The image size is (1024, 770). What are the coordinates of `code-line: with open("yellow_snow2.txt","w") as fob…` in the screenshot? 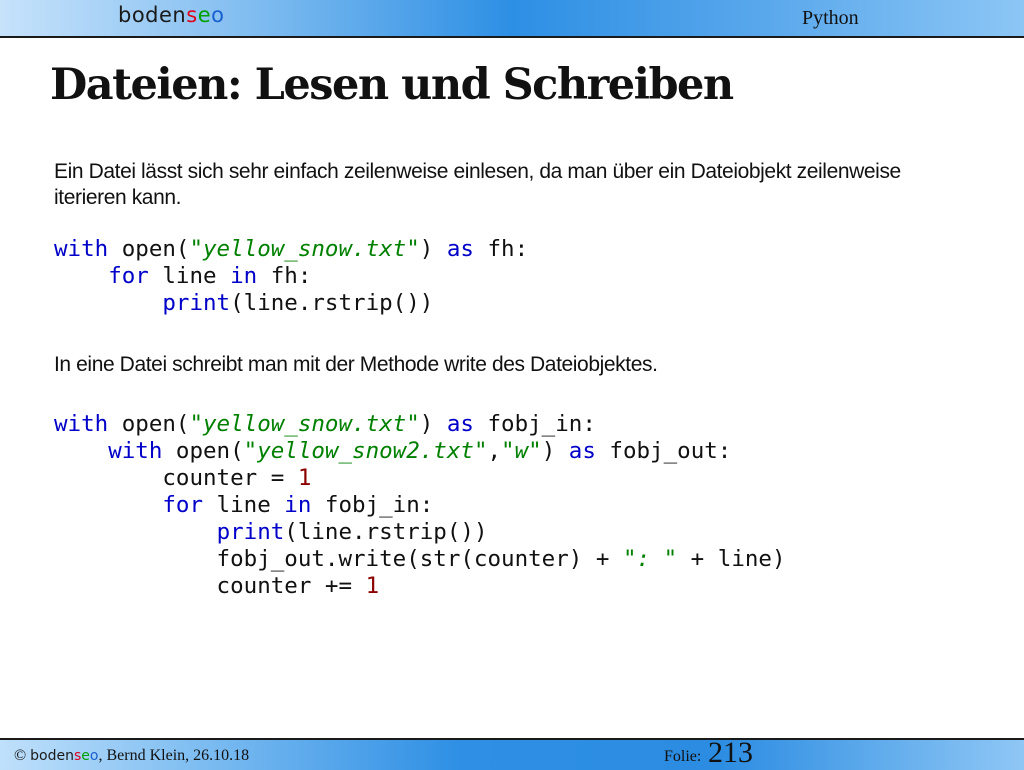 It's located at (420, 451).